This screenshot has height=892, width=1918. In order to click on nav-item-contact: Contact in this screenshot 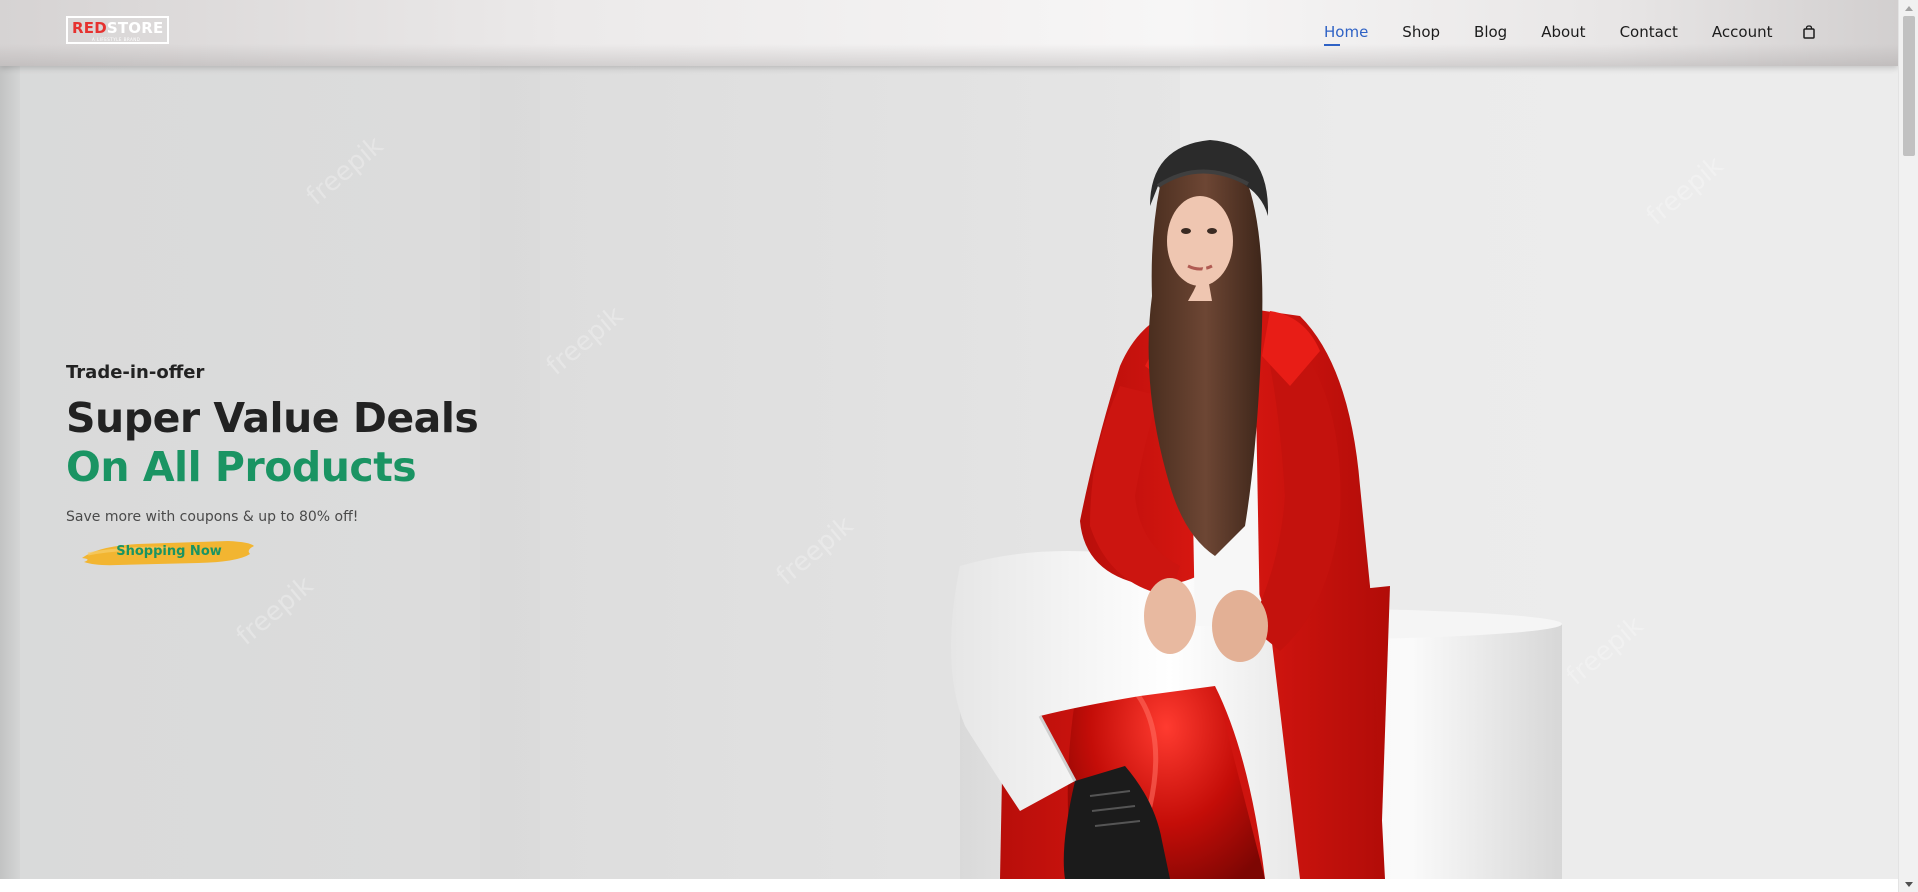, I will do `click(1649, 32)`.